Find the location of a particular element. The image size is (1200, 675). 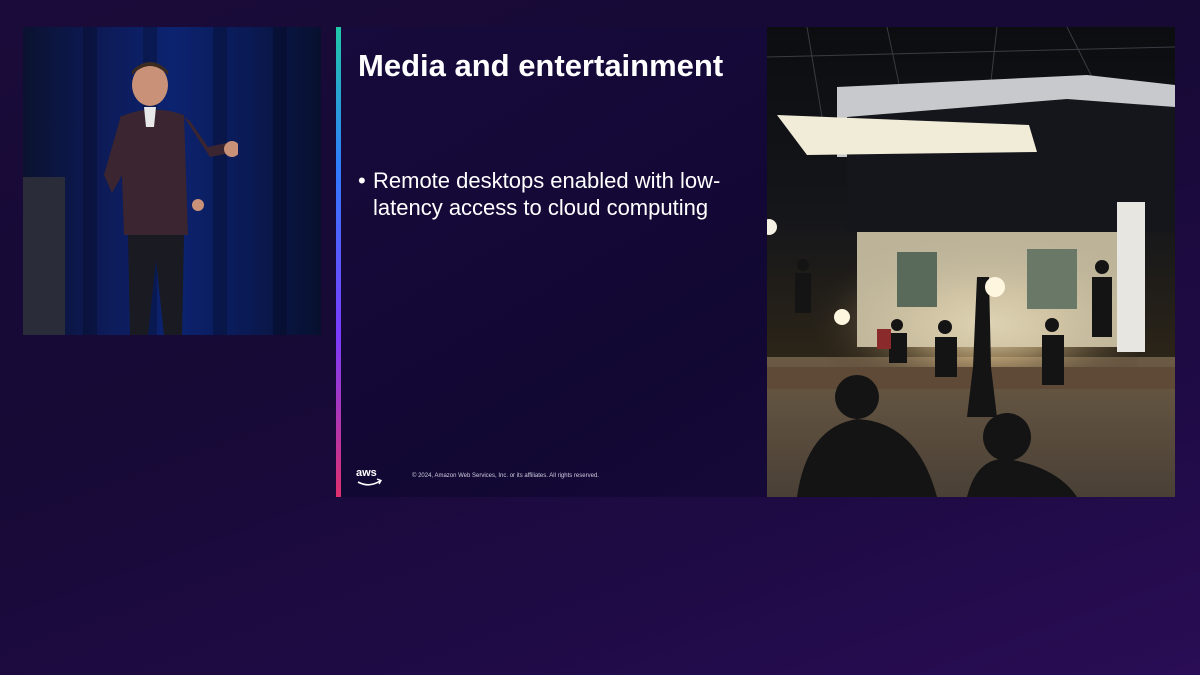

aws-logo: aws is located at coordinates (370, 478).